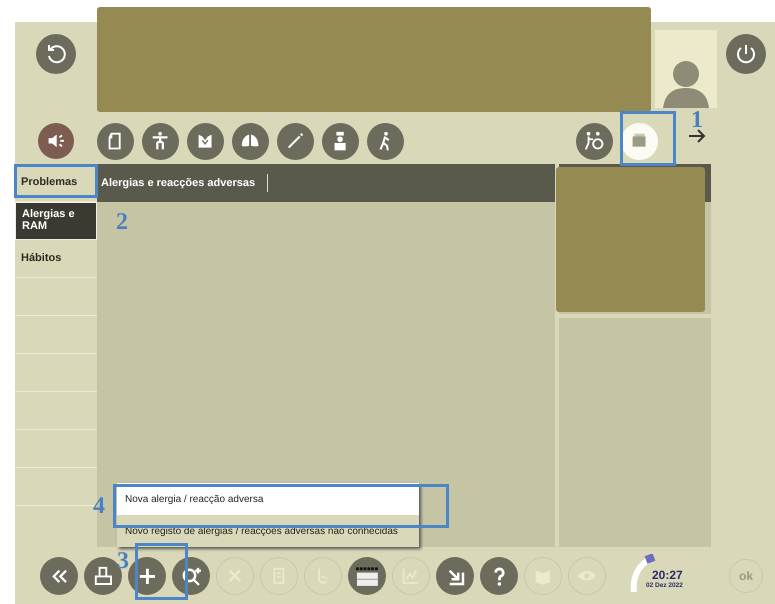 The width and height of the screenshot is (775, 604). What do you see at coordinates (56, 221) in the screenshot?
I see `sidebar-item: Alergias e RAM` at bounding box center [56, 221].